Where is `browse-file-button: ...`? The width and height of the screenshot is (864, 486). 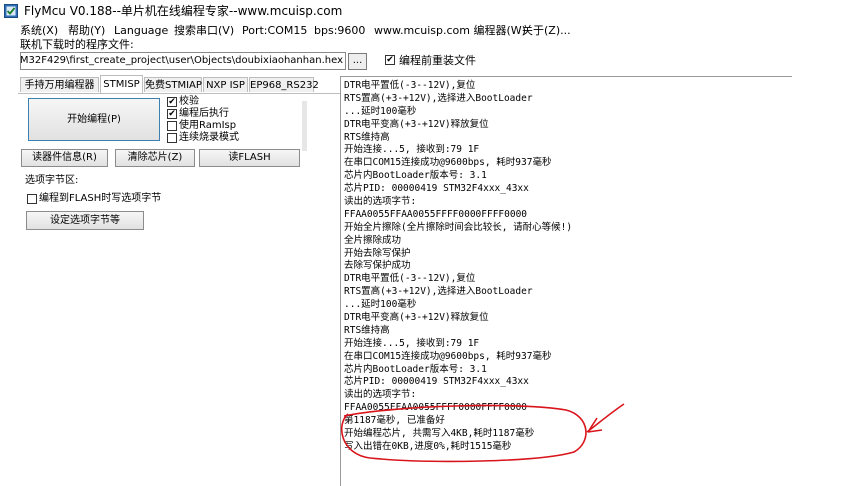 browse-file-button: ... is located at coordinates (357, 61).